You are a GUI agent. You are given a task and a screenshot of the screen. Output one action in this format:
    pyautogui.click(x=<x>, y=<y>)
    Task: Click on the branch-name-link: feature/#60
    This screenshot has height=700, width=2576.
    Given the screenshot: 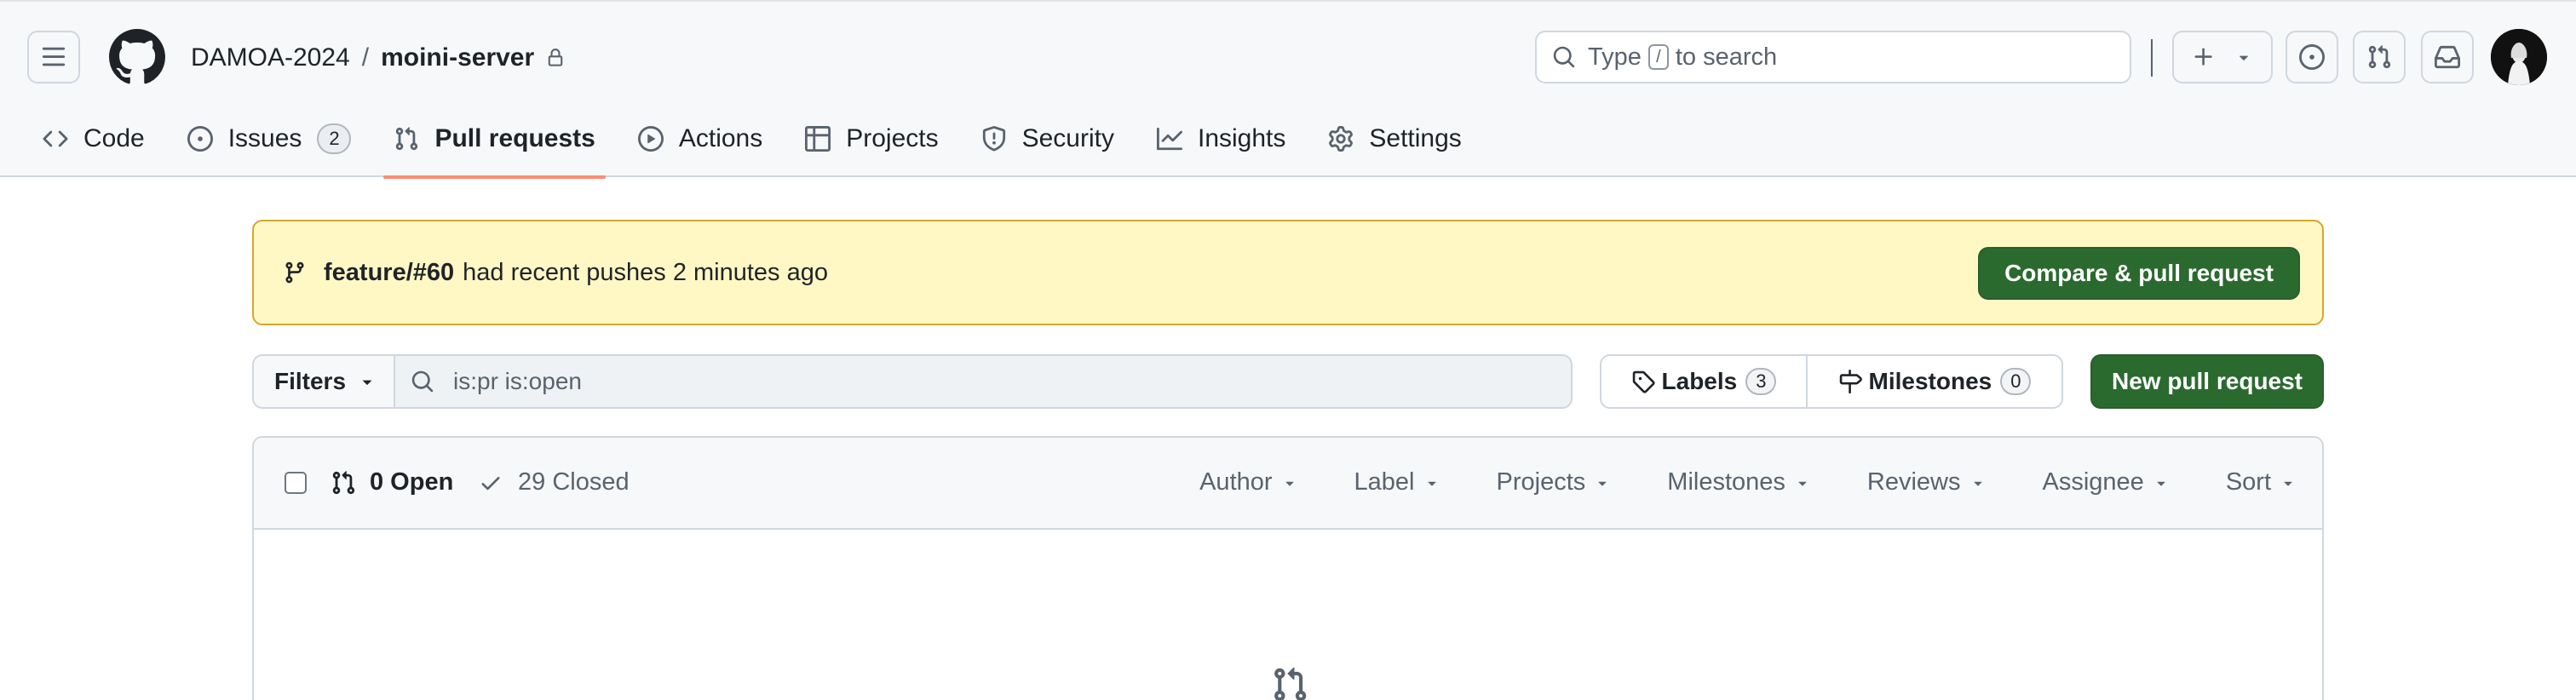 What is the action you would take?
    pyautogui.click(x=389, y=273)
    